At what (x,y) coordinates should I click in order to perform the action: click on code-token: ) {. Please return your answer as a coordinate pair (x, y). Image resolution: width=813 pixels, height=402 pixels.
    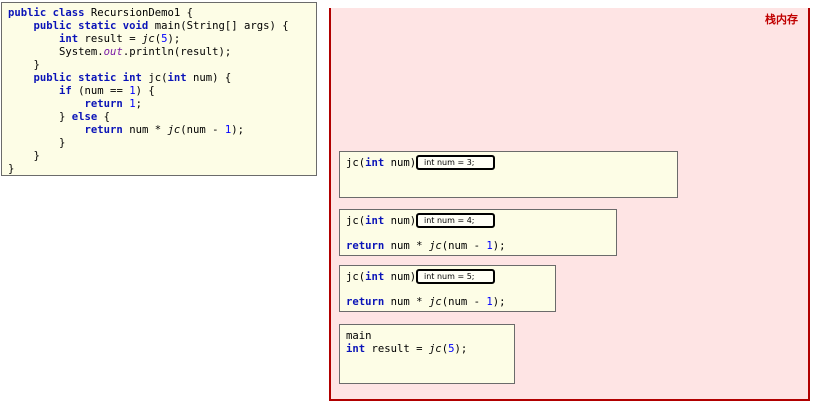
    Looking at the image, I should click on (145, 91).